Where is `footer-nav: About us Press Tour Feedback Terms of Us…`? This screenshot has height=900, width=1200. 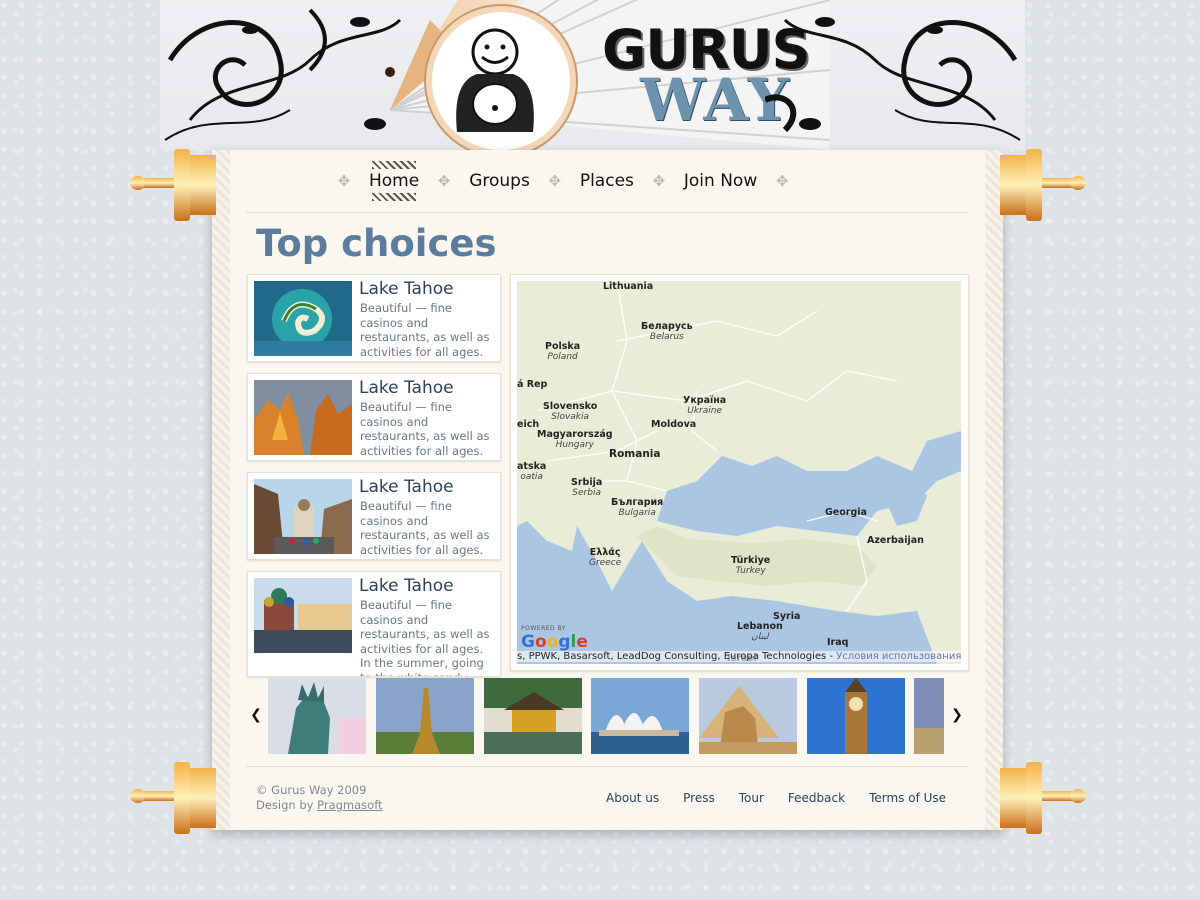
footer-nav: About us Press Tour Feedback Terms of Us… is located at coordinates (776, 798).